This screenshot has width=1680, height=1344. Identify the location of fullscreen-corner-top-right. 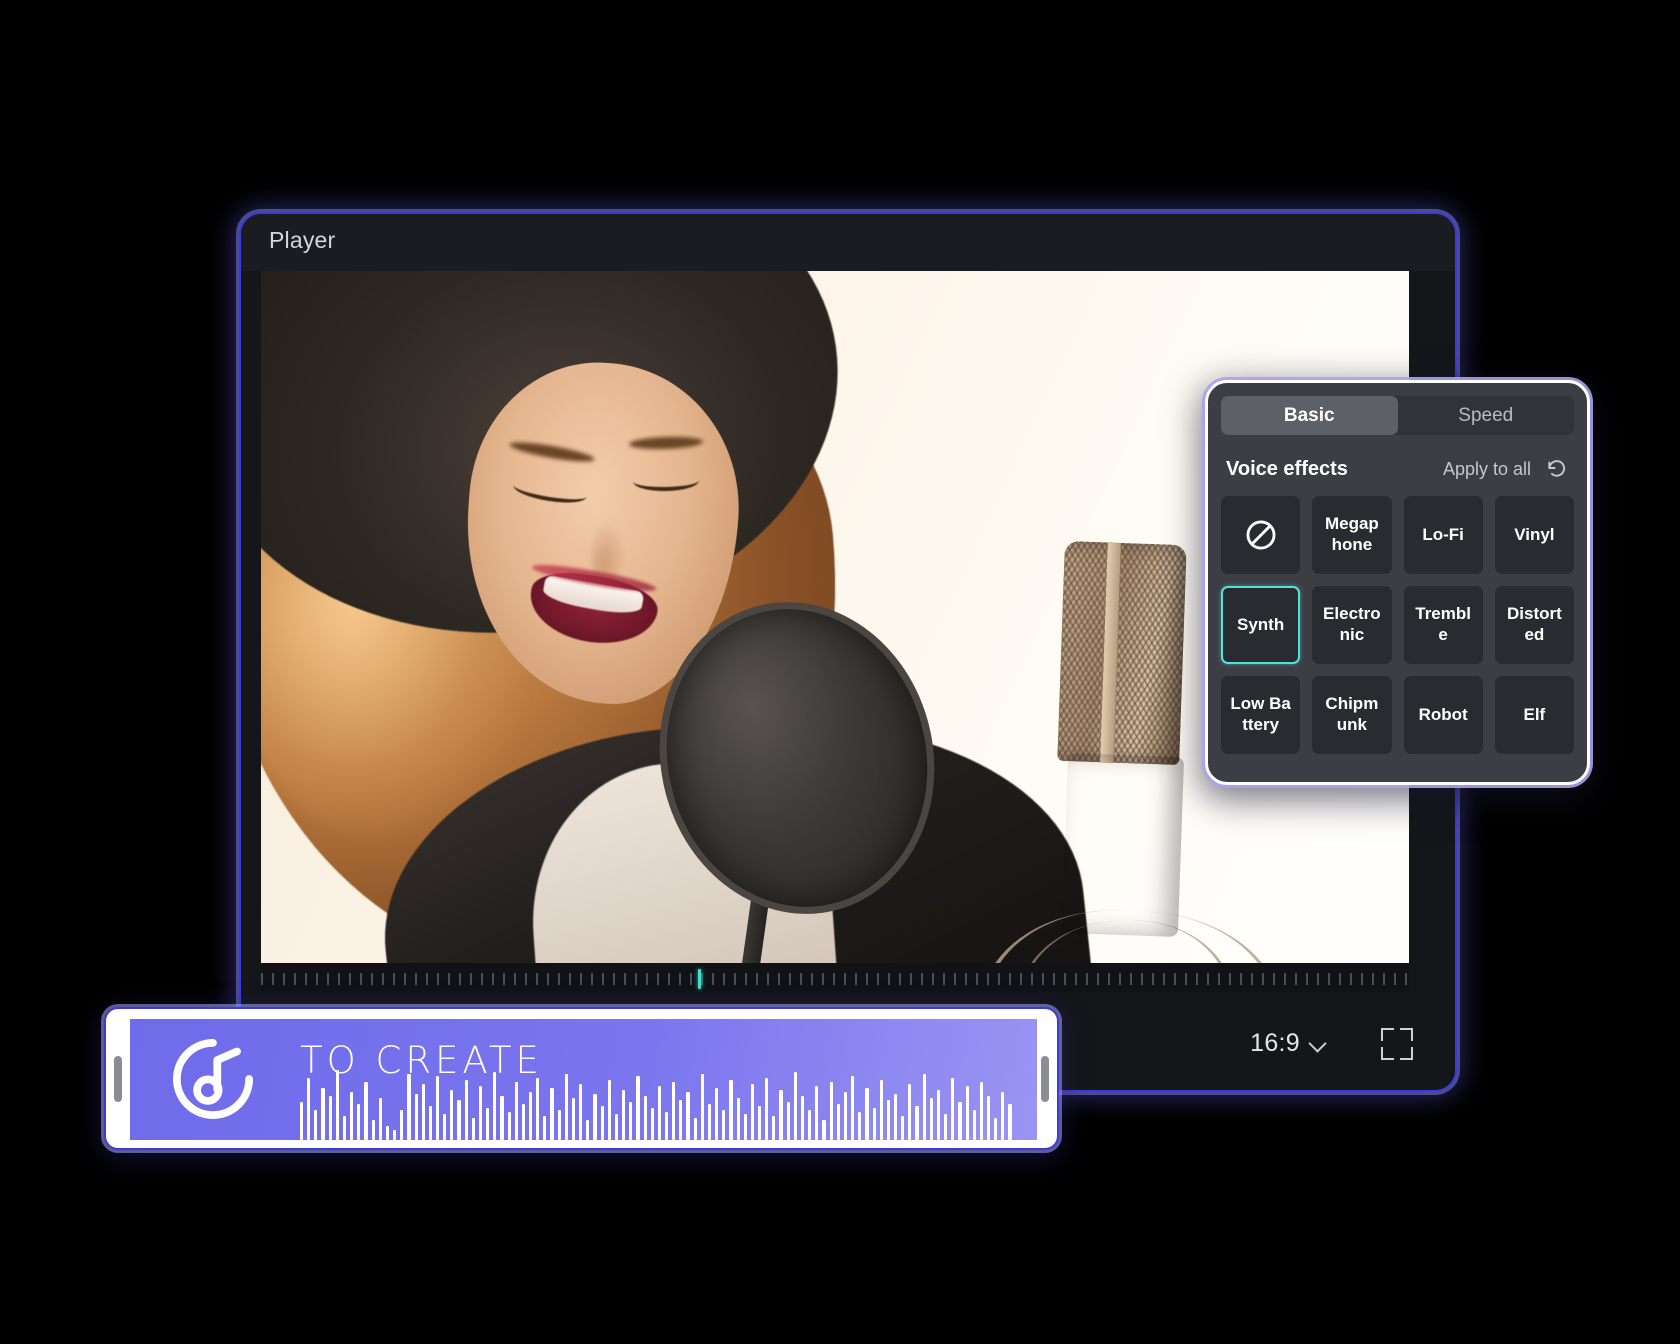
(1406, 1034).